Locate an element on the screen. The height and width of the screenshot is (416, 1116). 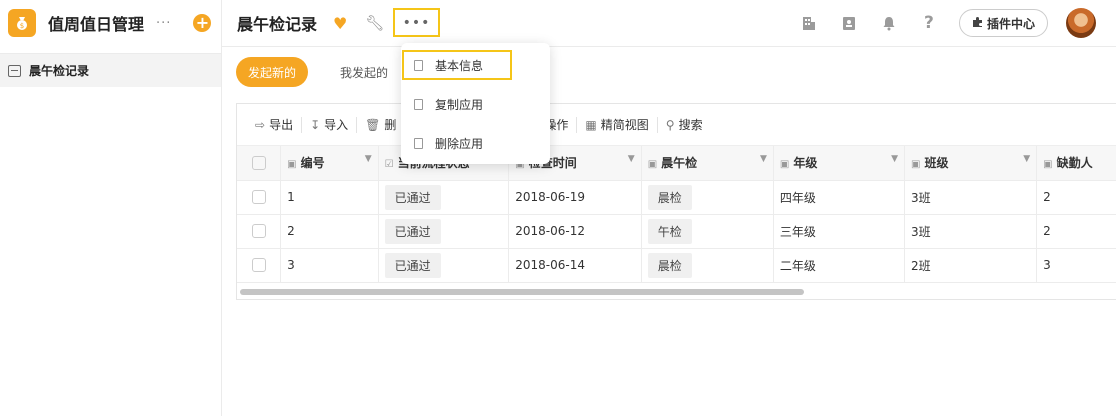
top-right-actions: ? 插件中心 is located at coordinates (958, 23).